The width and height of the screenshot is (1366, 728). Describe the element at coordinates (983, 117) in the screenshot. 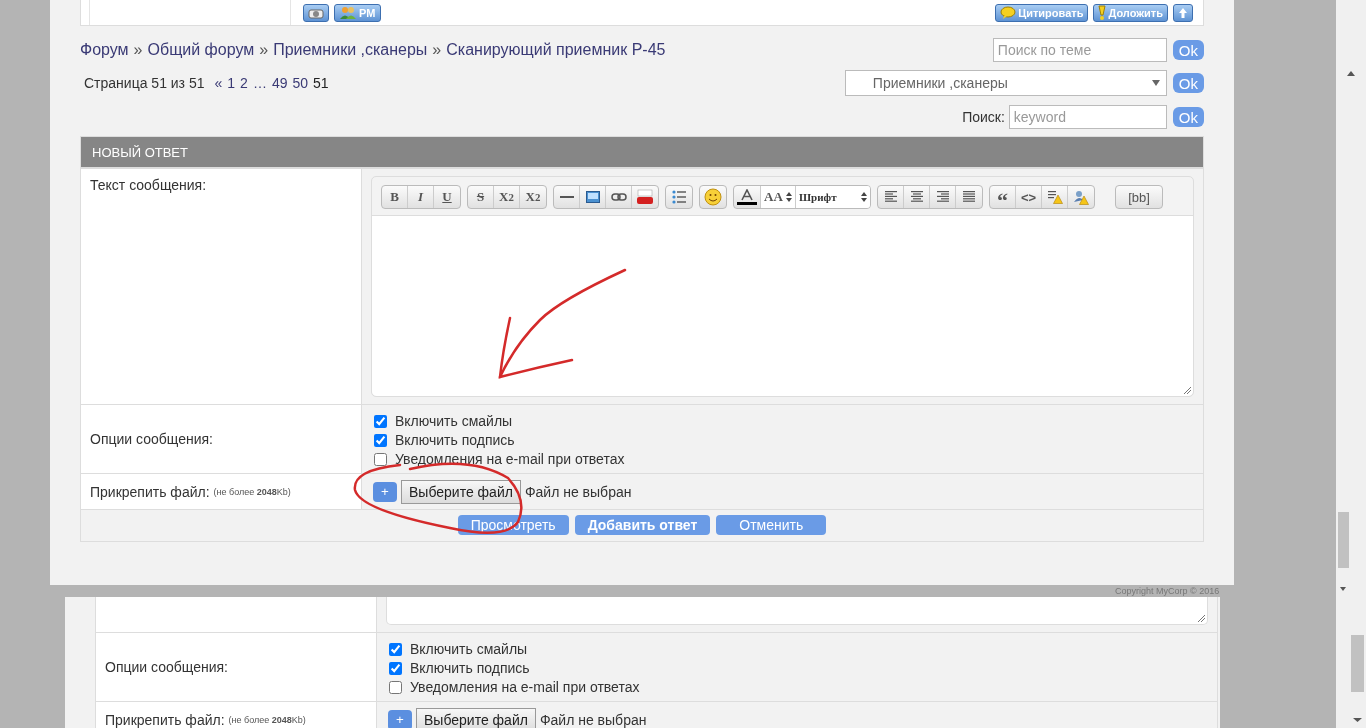

I see `search-label: Поиск:` at that location.